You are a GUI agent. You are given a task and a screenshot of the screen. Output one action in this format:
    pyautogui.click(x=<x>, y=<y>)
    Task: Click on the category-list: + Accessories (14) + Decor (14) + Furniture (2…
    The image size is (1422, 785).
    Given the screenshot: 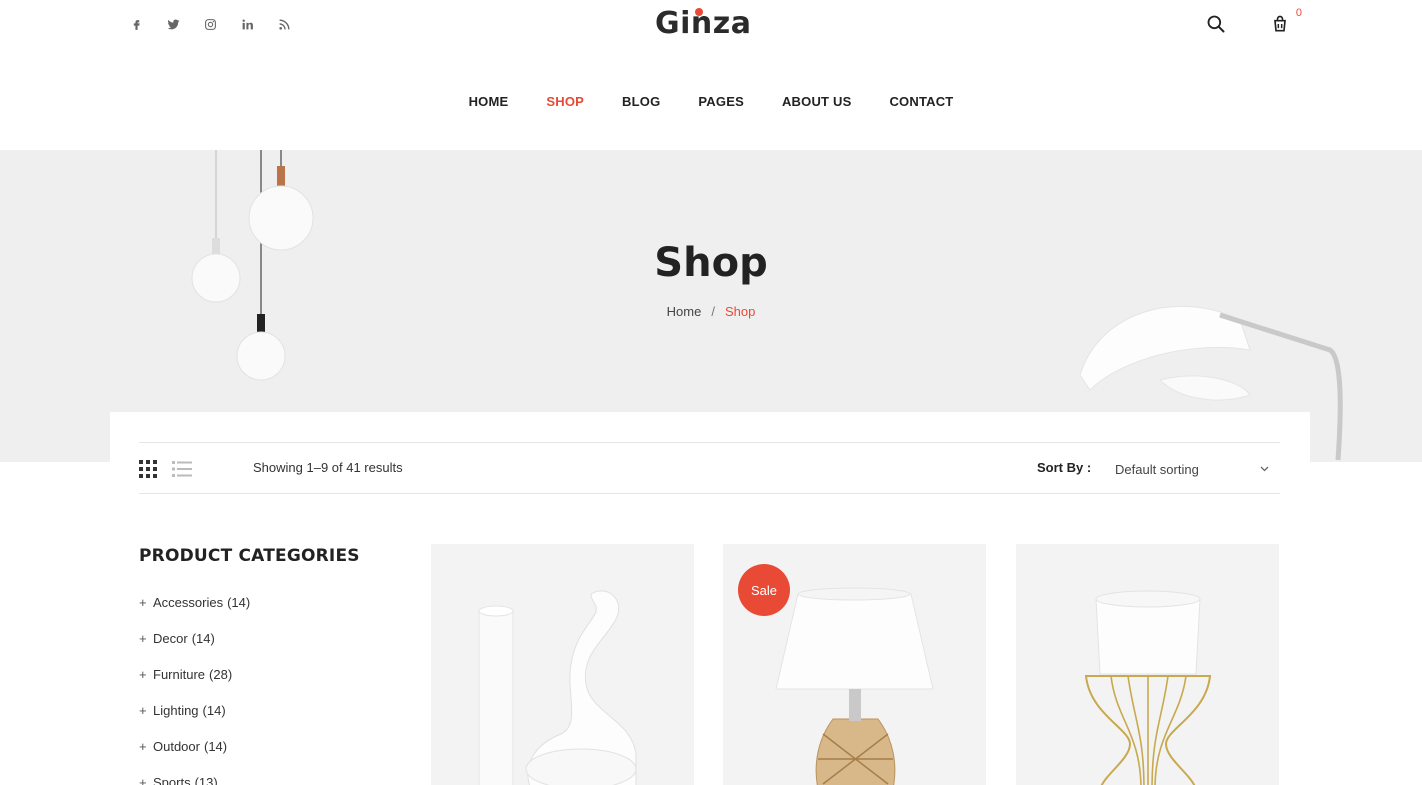 What is the action you would take?
    pyautogui.click(x=194, y=690)
    